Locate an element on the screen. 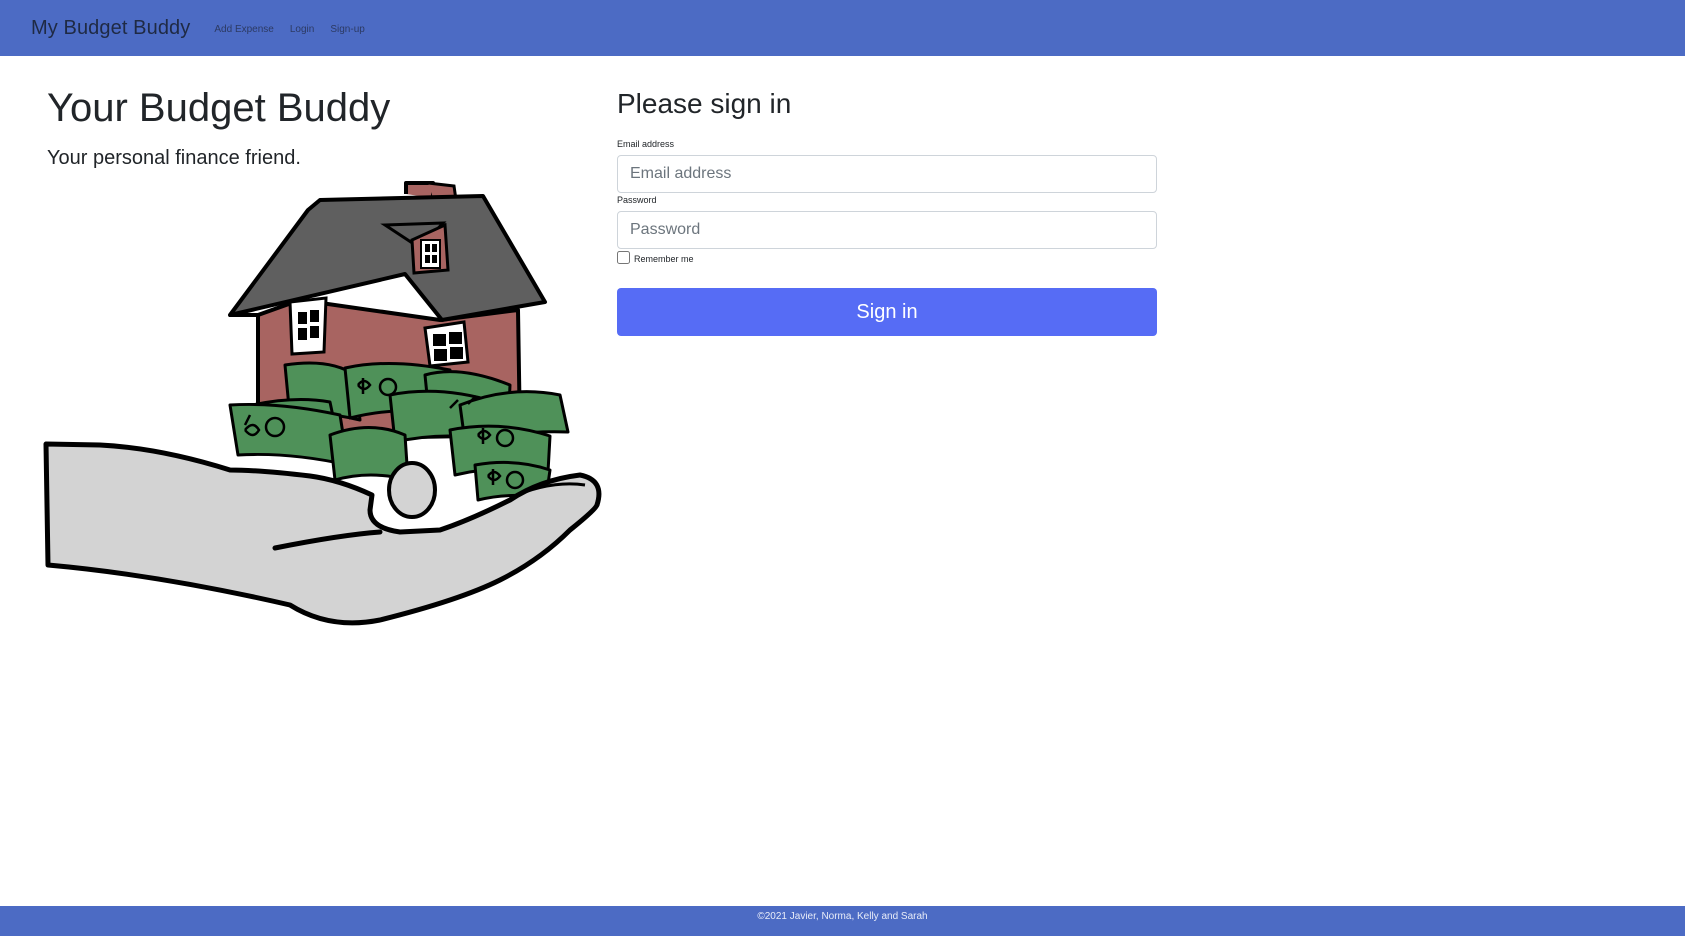 Image resolution: width=1685 pixels, height=936 pixels. password-field is located at coordinates (887, 230).